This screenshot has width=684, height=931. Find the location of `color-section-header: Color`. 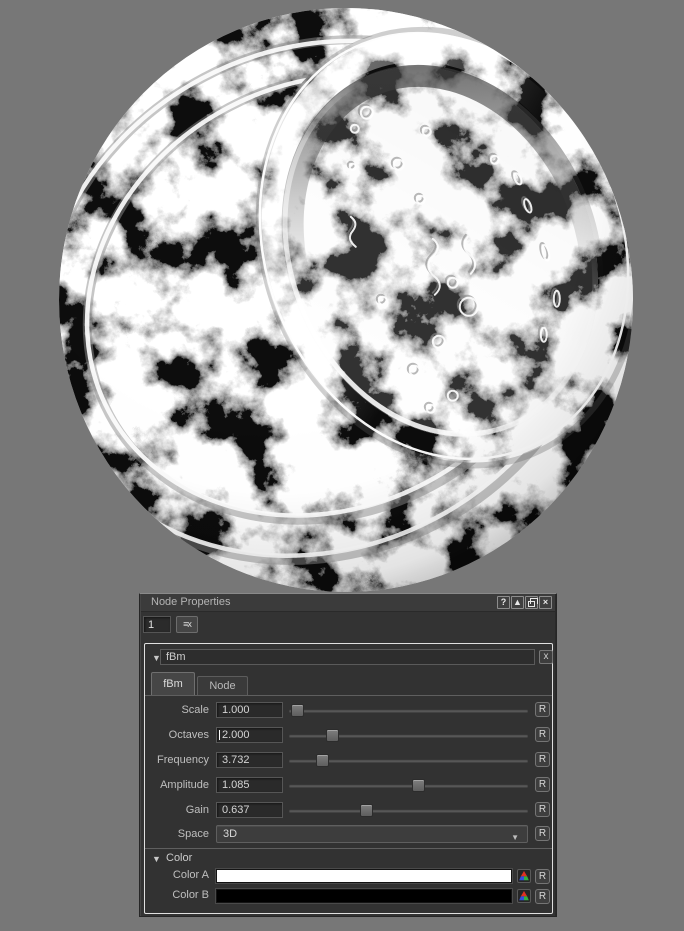

color-section-header: Color is located at coordinates (179, 858).